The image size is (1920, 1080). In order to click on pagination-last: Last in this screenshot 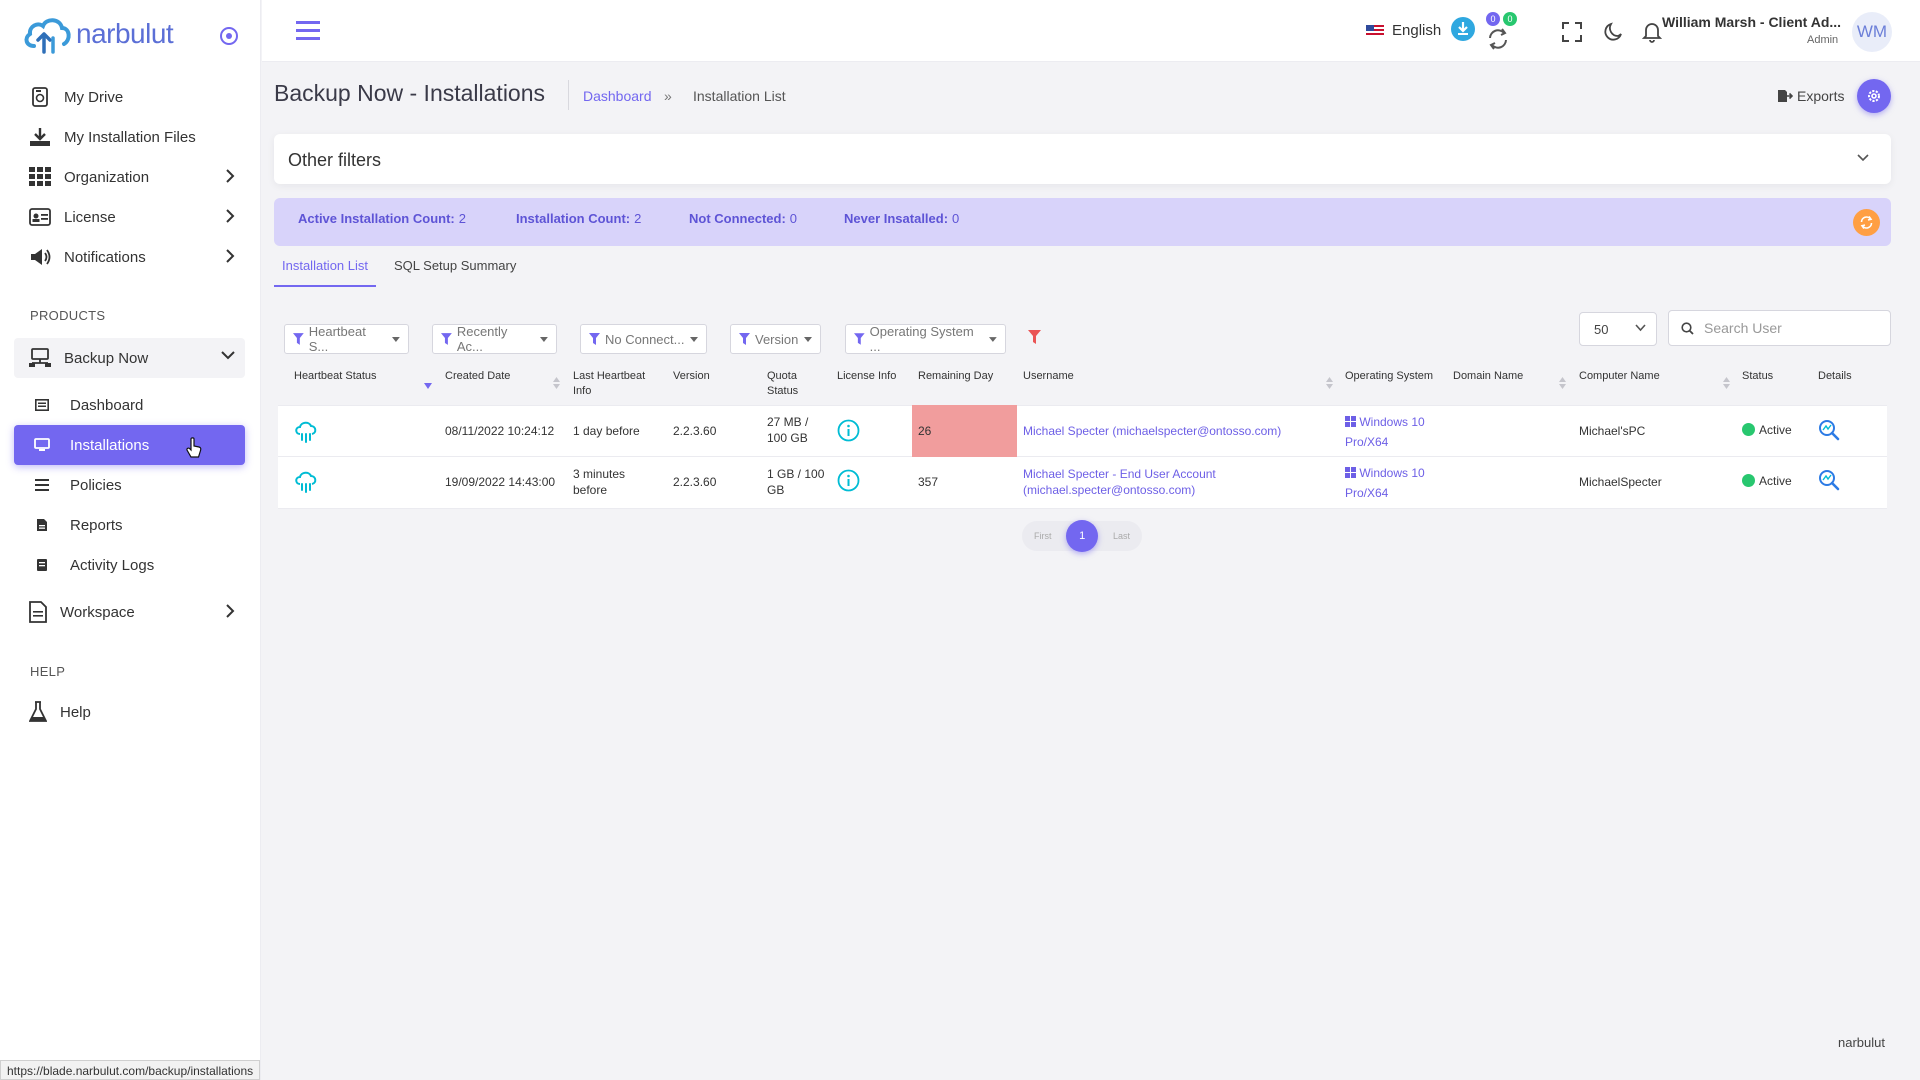, I will do `click(1121, 536)`.